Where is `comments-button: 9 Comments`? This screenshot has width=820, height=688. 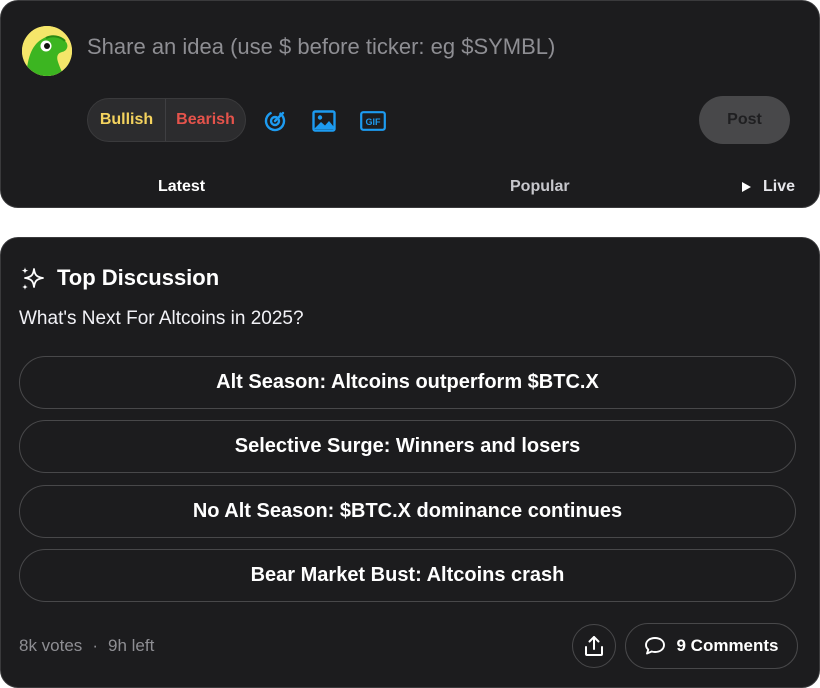
comments-button: 9 Comments is located at coordinates (711, 646).